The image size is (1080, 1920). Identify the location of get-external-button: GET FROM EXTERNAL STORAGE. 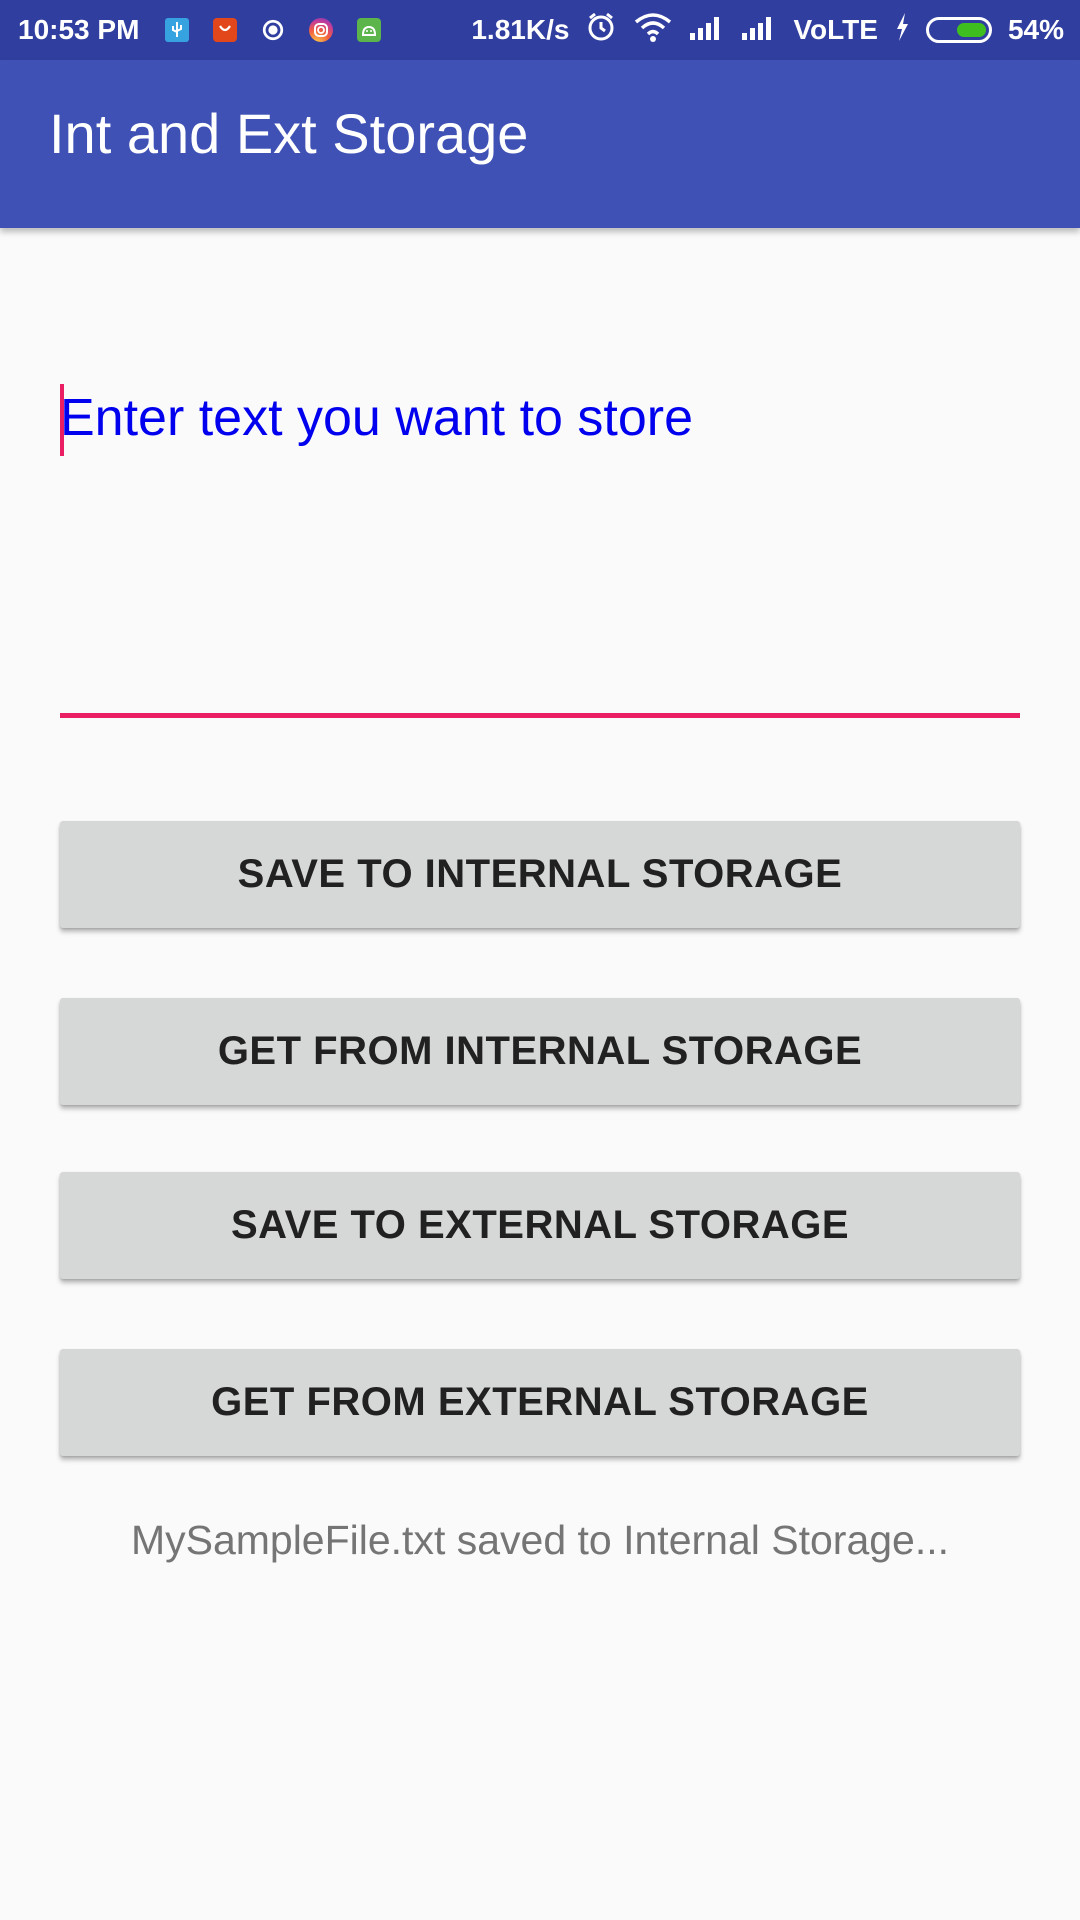
(540, 1402).